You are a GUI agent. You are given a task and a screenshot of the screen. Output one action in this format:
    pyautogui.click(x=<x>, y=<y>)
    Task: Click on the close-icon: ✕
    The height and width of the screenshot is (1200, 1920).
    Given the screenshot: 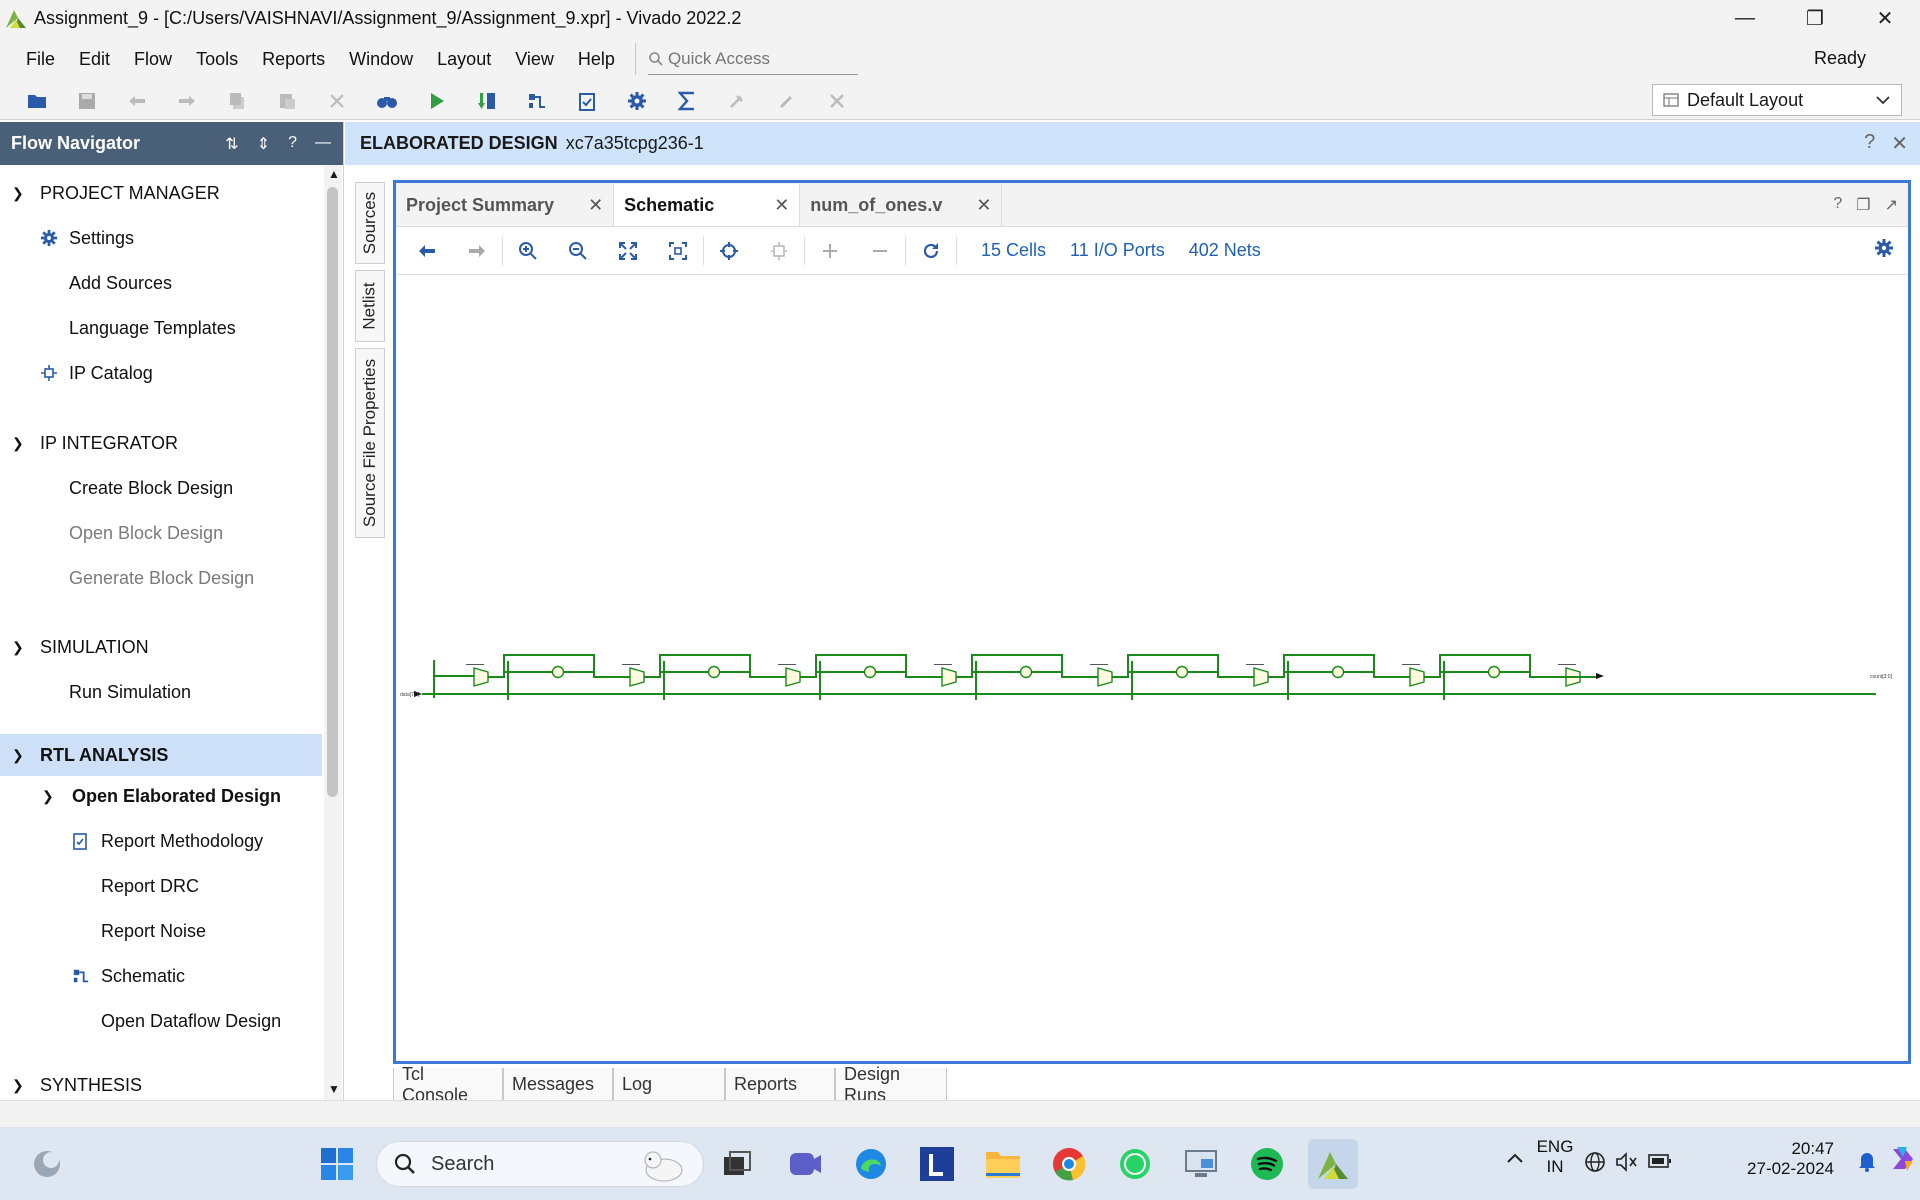 What is the action you would take?
    pyautogui.click(x=1899, y=143)
    